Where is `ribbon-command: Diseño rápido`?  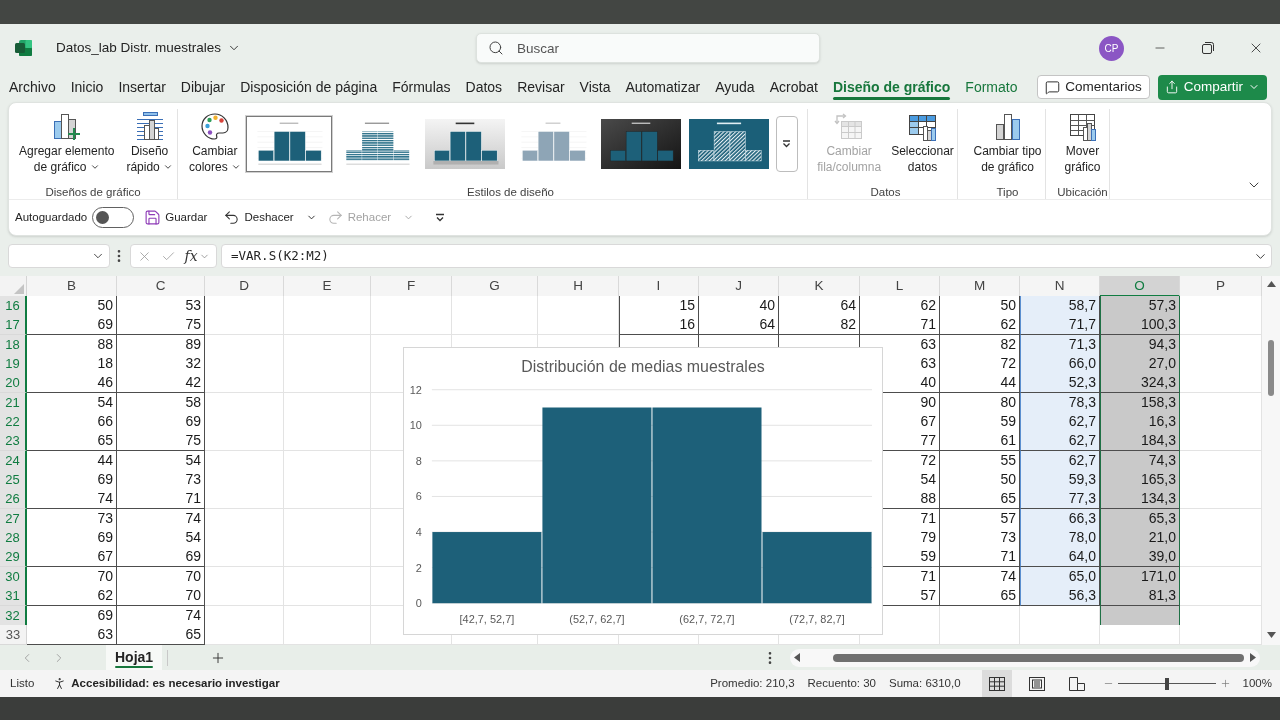 ribbon-command: Diseño rápido is located at coordinates (149, 142).